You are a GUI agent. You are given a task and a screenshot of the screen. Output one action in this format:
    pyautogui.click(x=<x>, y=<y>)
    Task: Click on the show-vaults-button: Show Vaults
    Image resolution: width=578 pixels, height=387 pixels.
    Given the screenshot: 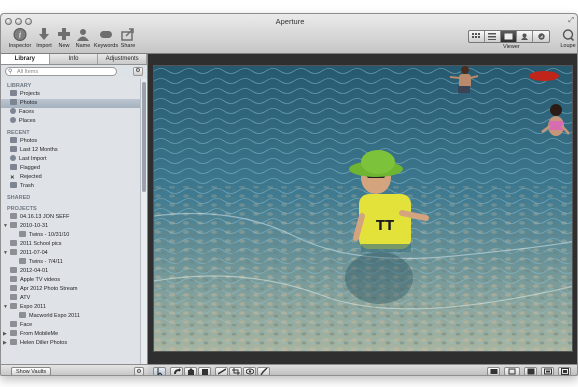 What is the action you would take?
    pyautogui.click(x=31, y=371)
    